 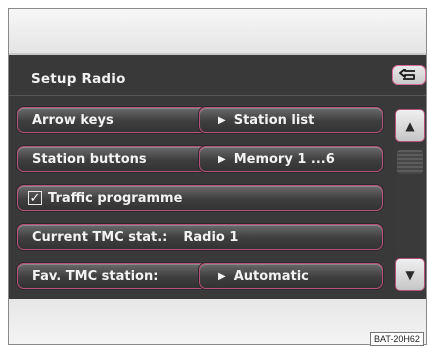 What do you see at coordinates (274, 120) in the screenshot?
I see `arrow-keys-value: Station list` at bounding box center [274, 120].